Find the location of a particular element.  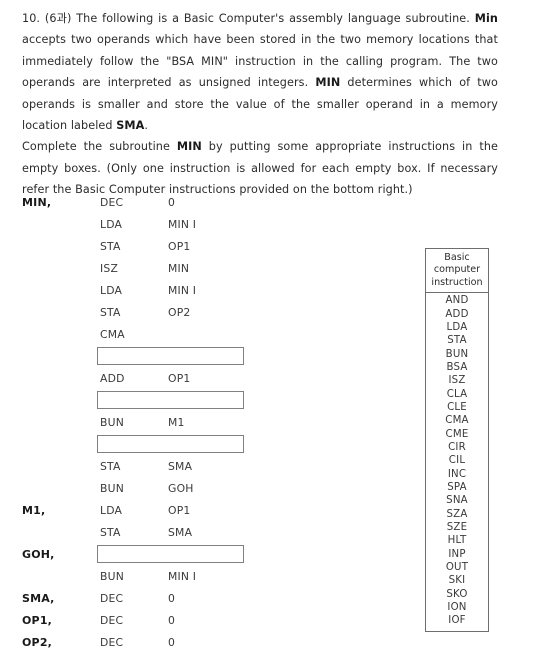

instruction-item-sna: SNA is located at coordinates (457, 501).